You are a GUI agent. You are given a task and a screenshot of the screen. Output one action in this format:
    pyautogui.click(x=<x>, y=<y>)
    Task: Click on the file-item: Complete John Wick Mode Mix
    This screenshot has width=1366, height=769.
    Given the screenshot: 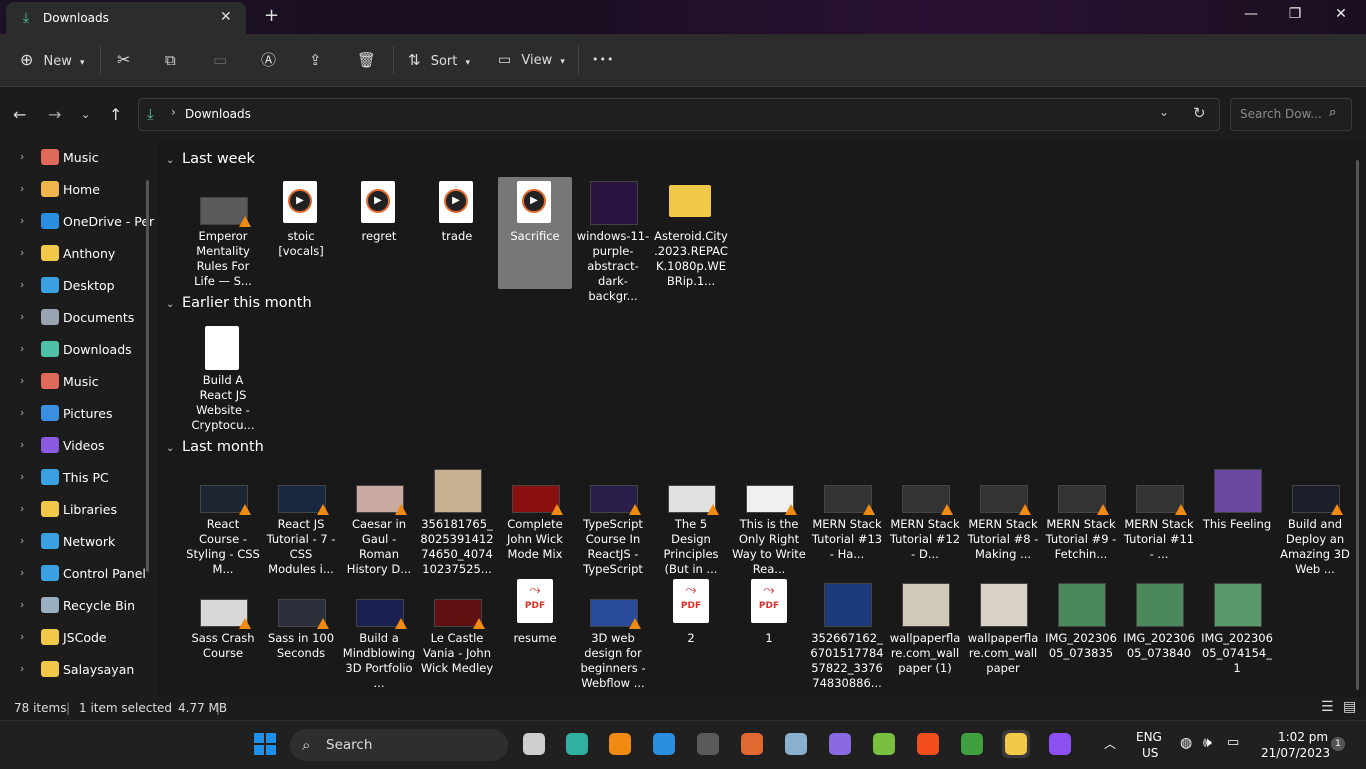 What is the action you would take?
    pyautogui.click(x=535, y=521)
    